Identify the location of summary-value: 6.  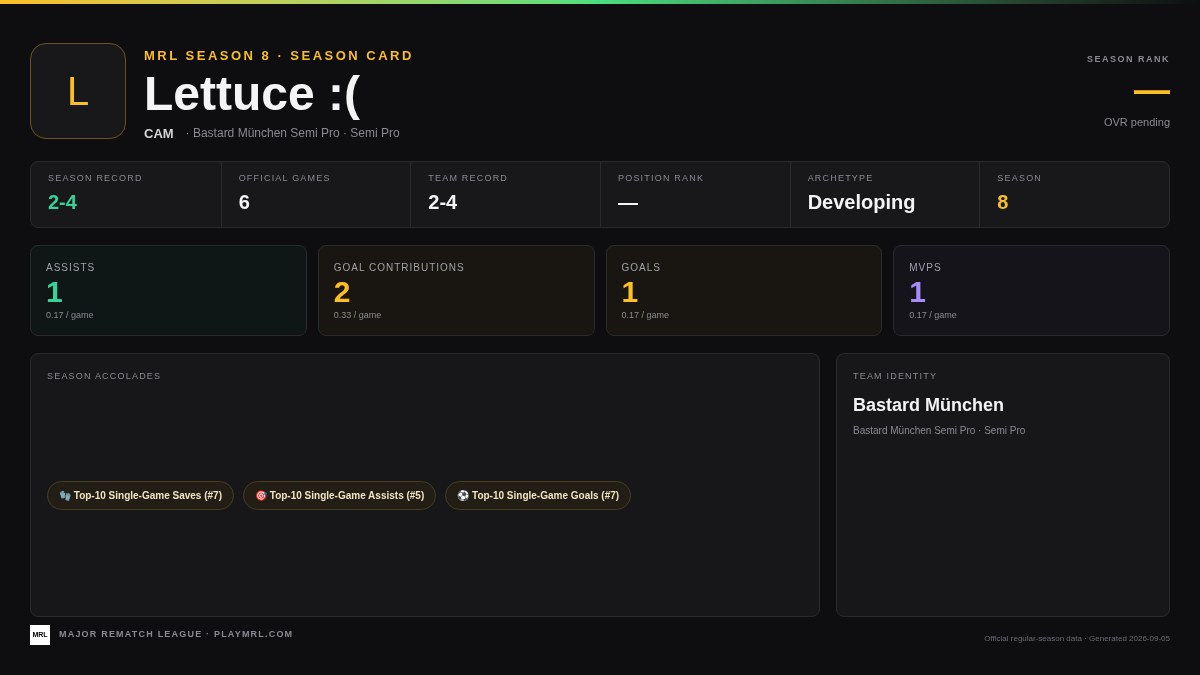
(244, 203).